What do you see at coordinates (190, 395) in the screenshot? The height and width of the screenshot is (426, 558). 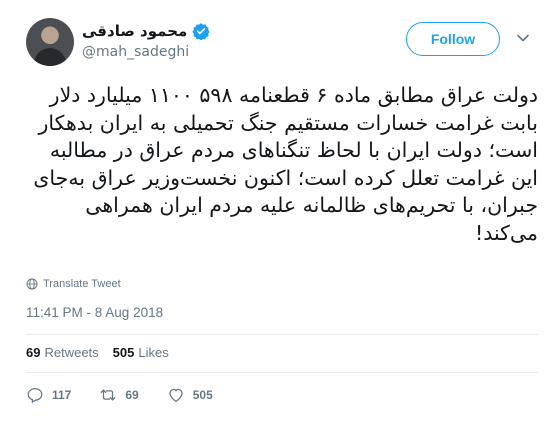 I see `like-button: 505` at bounding box center [190, 395].